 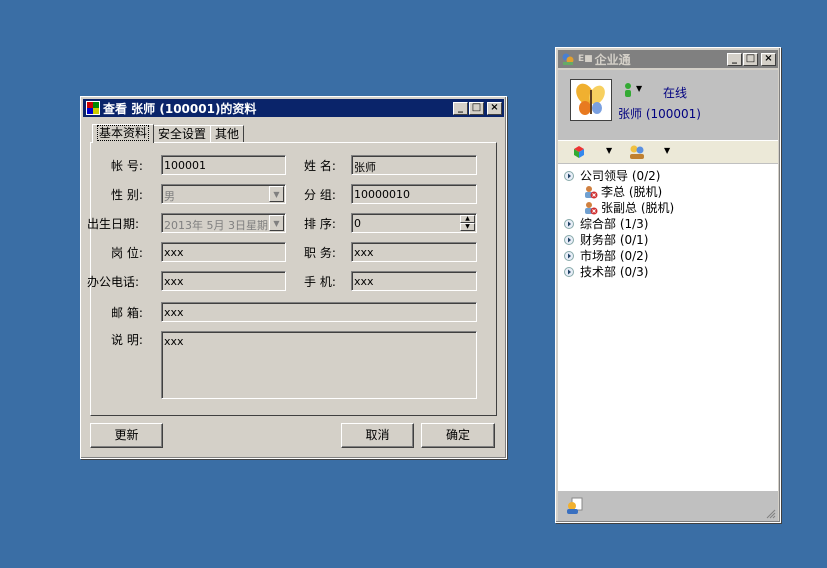 What do you see at coordinates (659, 114) in the screenshot?
I see `user-name: 张师 (100001)` at bounding box center [659, 114].